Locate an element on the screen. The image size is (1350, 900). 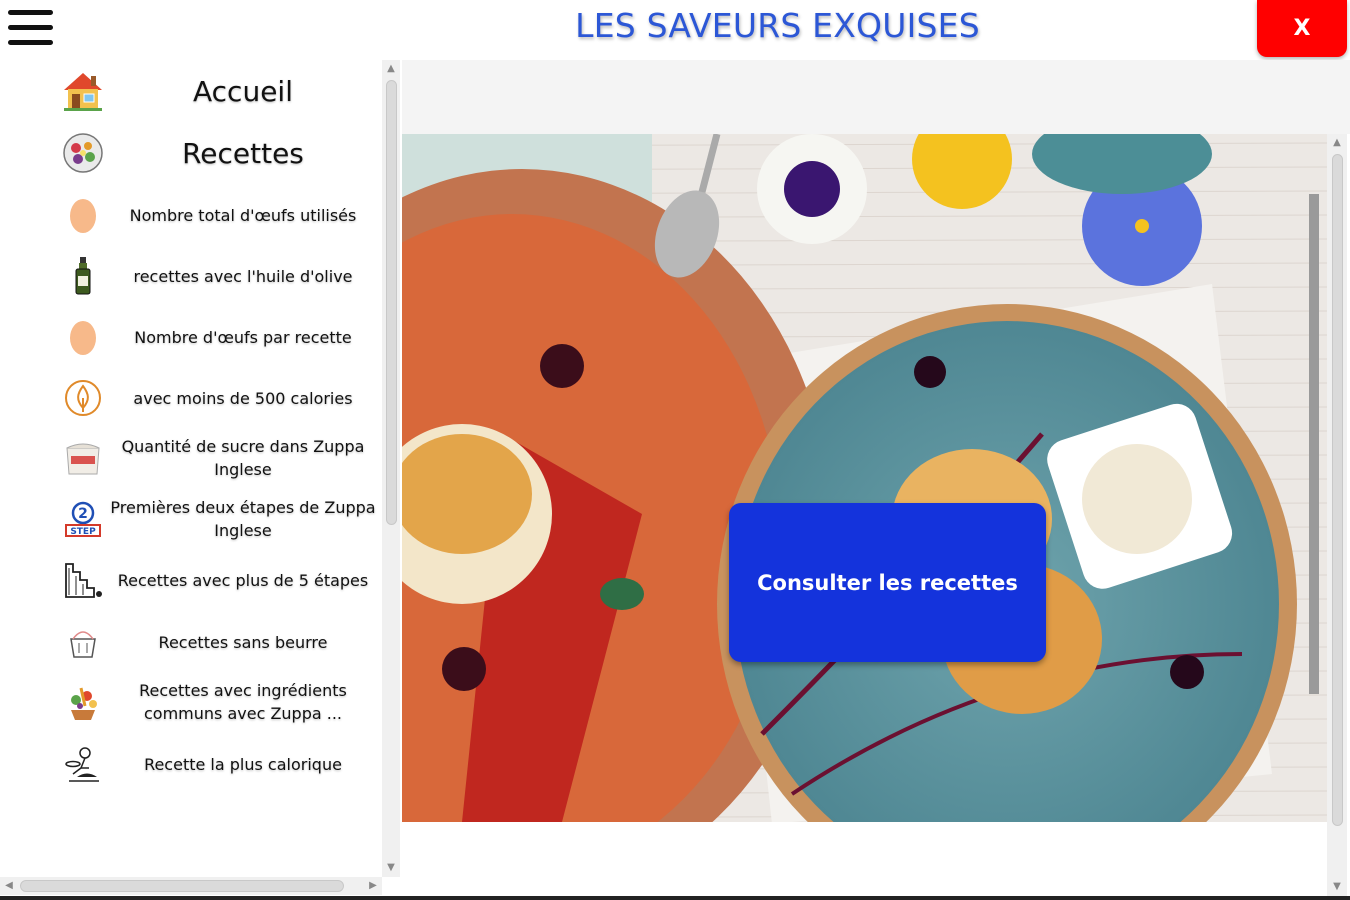
chef-icon is located at coordinates (83, 764).